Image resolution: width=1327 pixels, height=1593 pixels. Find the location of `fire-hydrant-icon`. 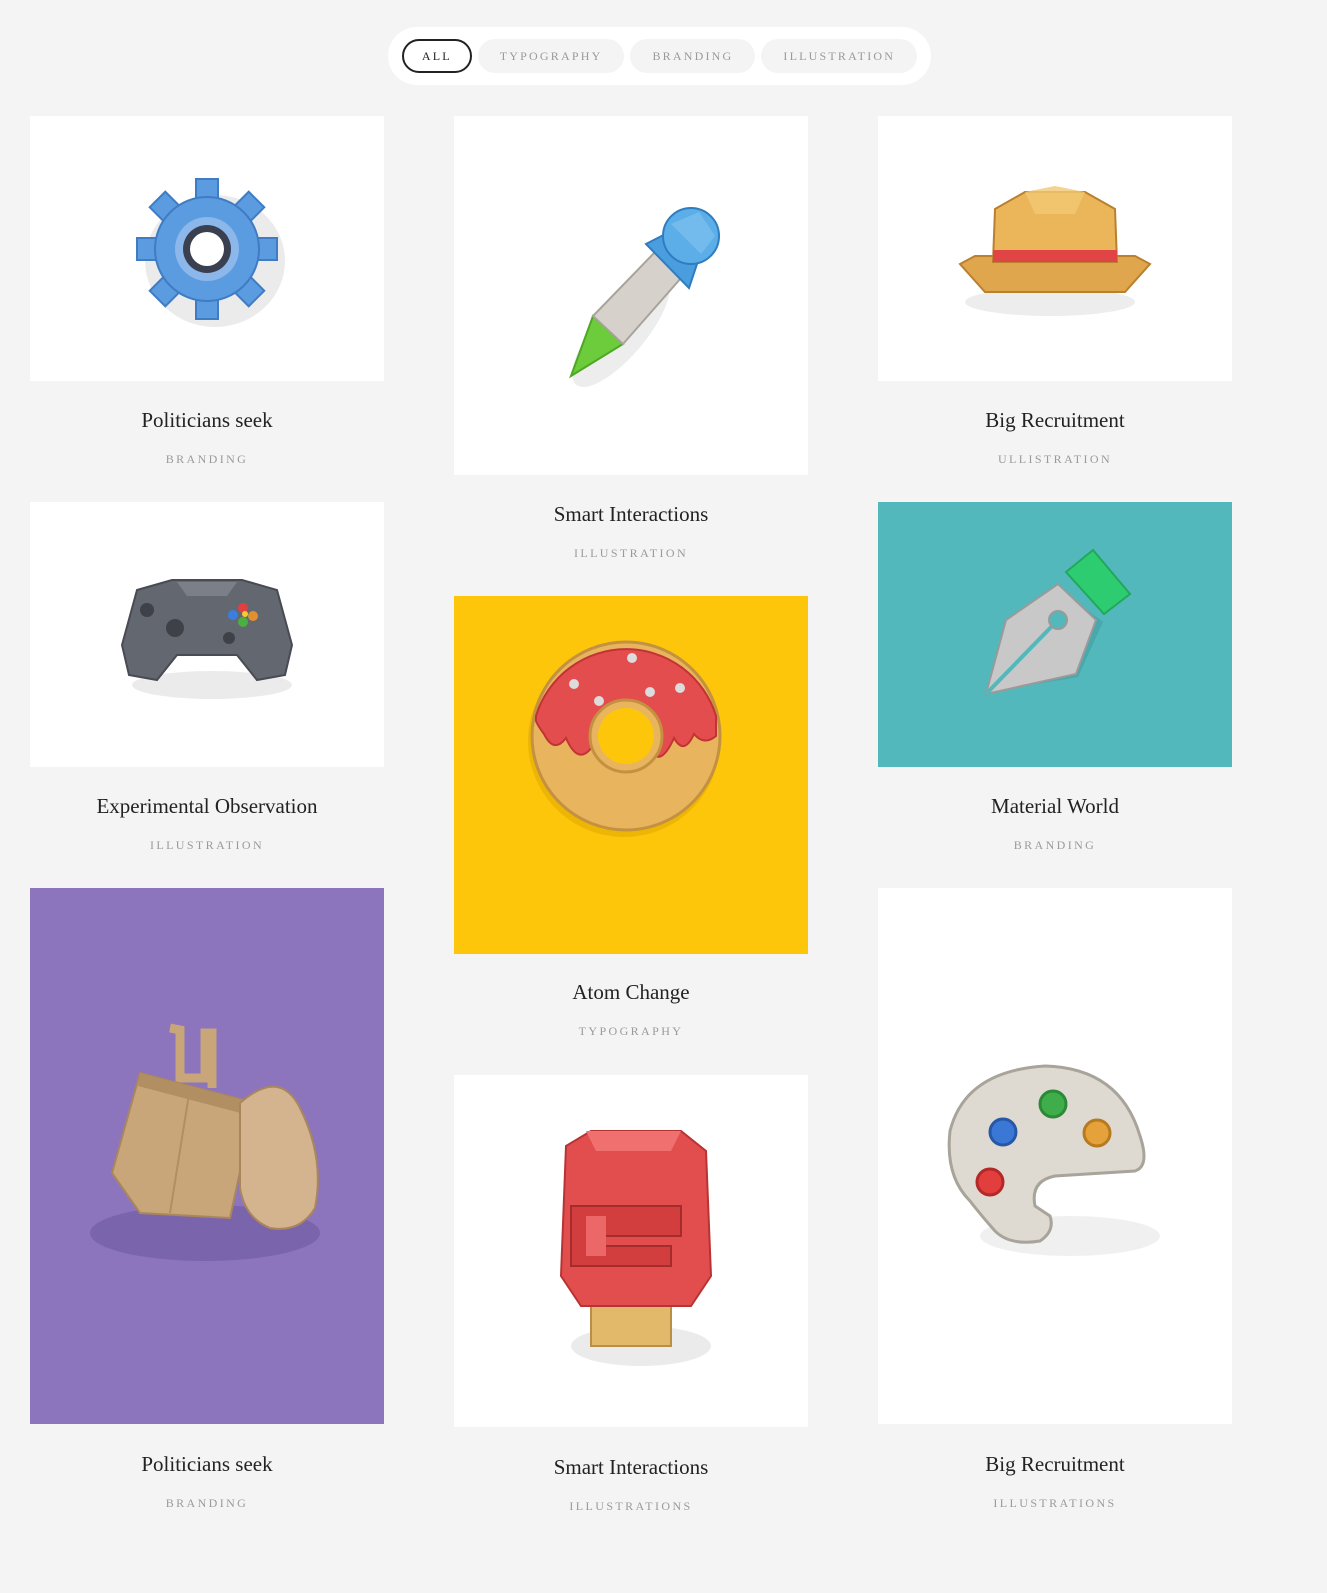

fire-hydrant-icon is located at coordinates (636, 1248).